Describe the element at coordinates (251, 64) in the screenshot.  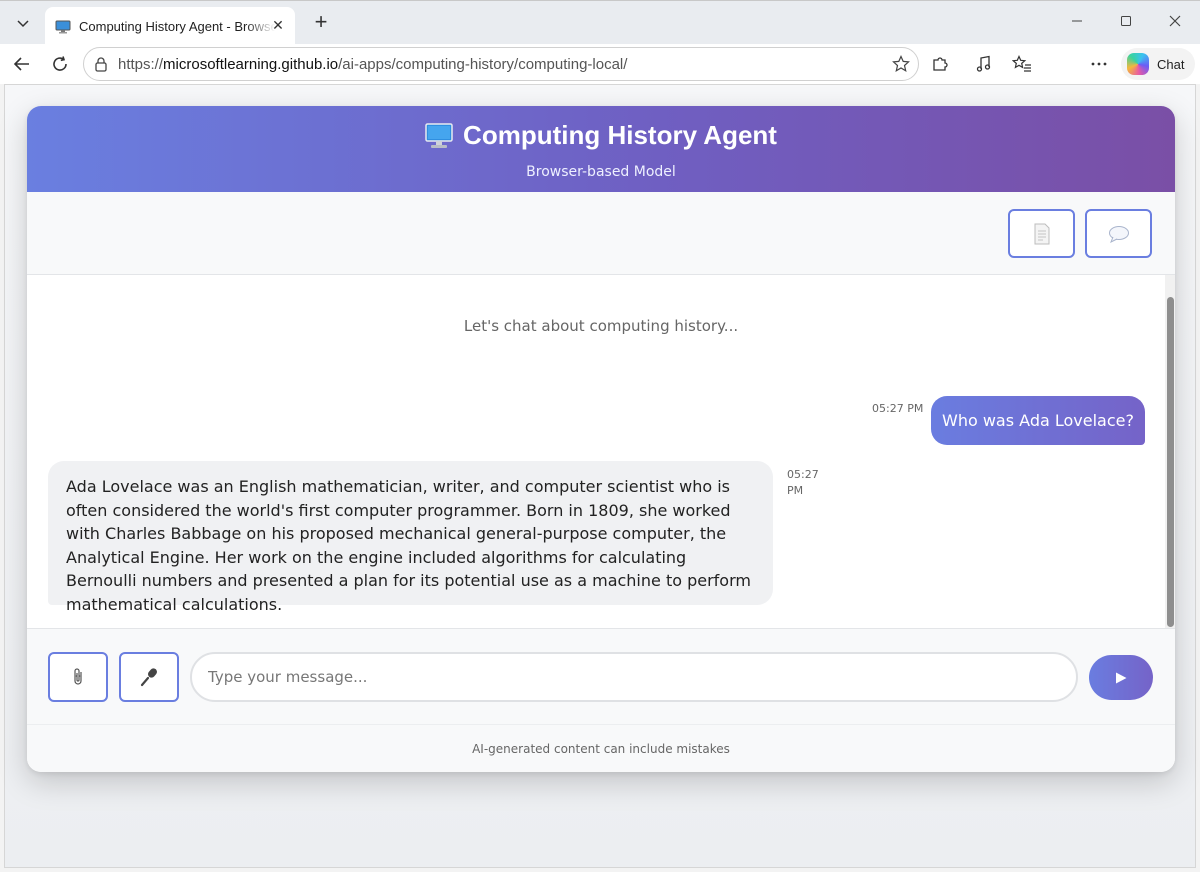
I see `url-host: microsoftlearning.github.io` at that location.